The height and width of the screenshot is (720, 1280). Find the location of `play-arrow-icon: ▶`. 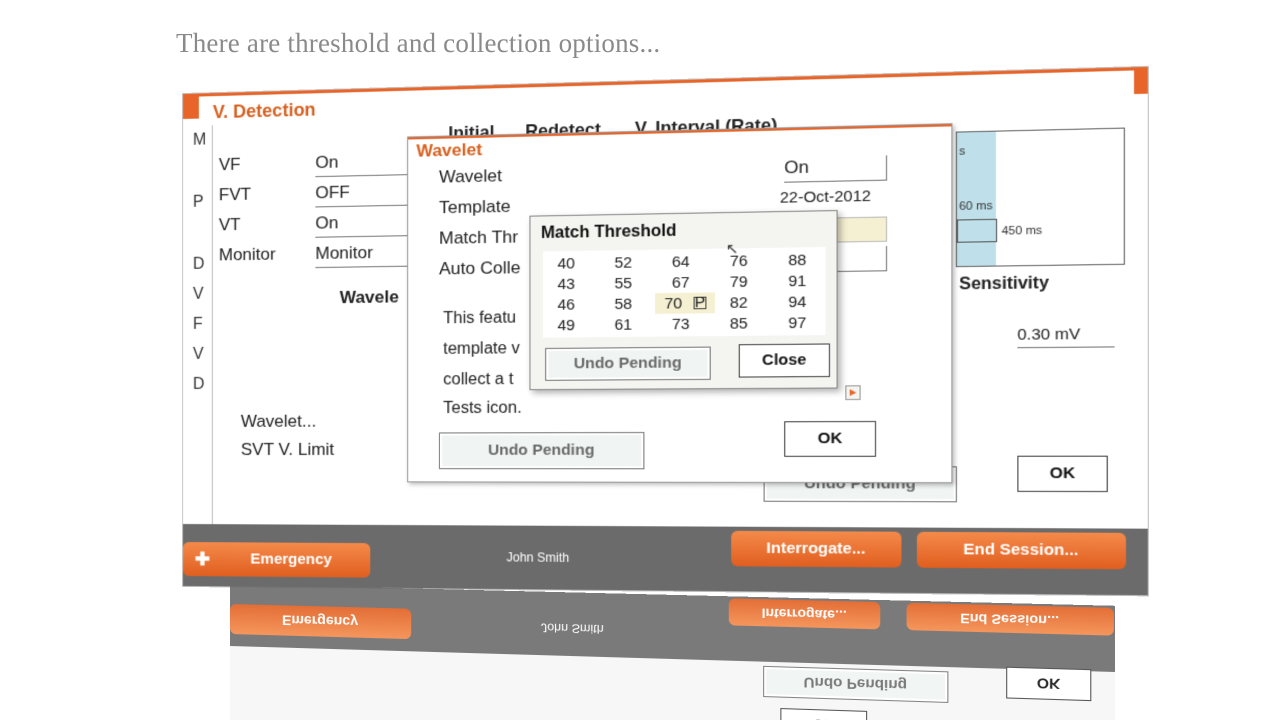

play-arrow-icon: ▶ is located at coordinates (853, 393).